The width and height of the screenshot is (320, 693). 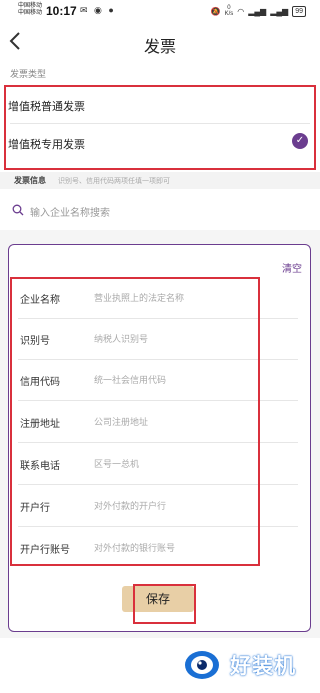 What do you see at coordinates (279, 11) in the screenshot?
I see `signal-icon-2: ▂▄▆` at bounding box center [279, 11].